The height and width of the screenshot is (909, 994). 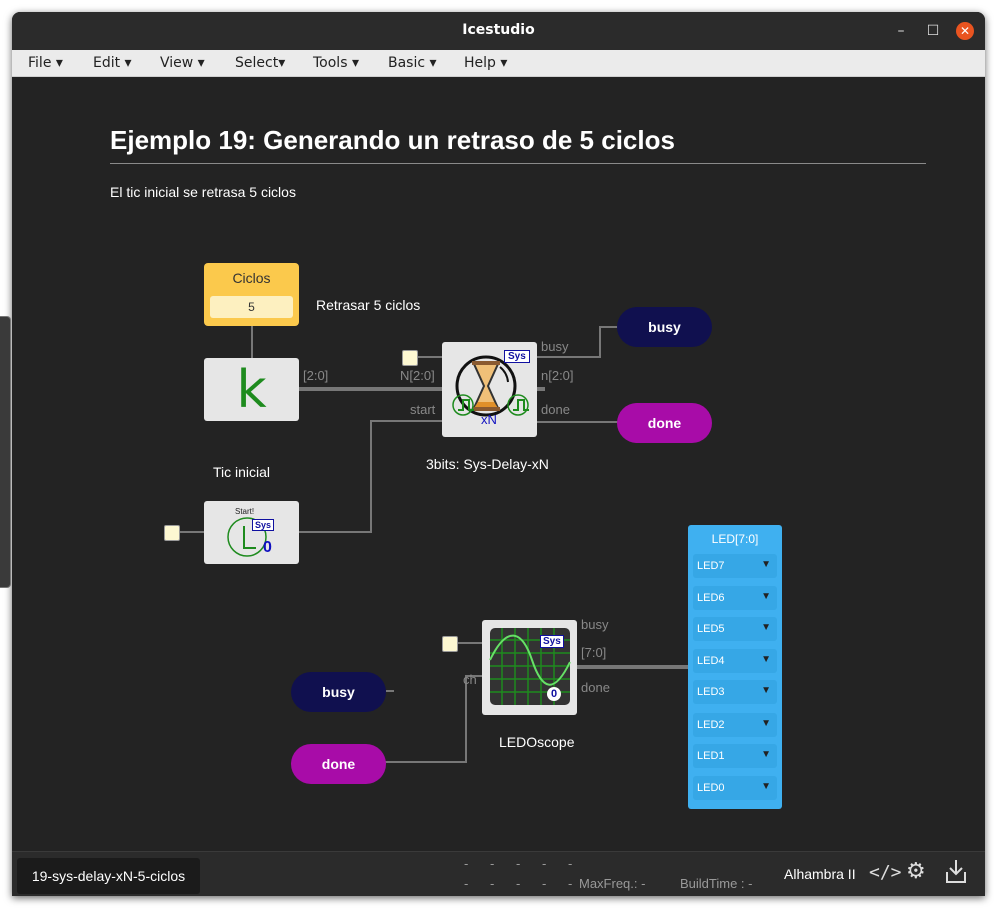 What do you see at coordinates (517, 356) in the screenshot?
I see `delay-sys-badge: Sys` at bounding box center [517, 356].